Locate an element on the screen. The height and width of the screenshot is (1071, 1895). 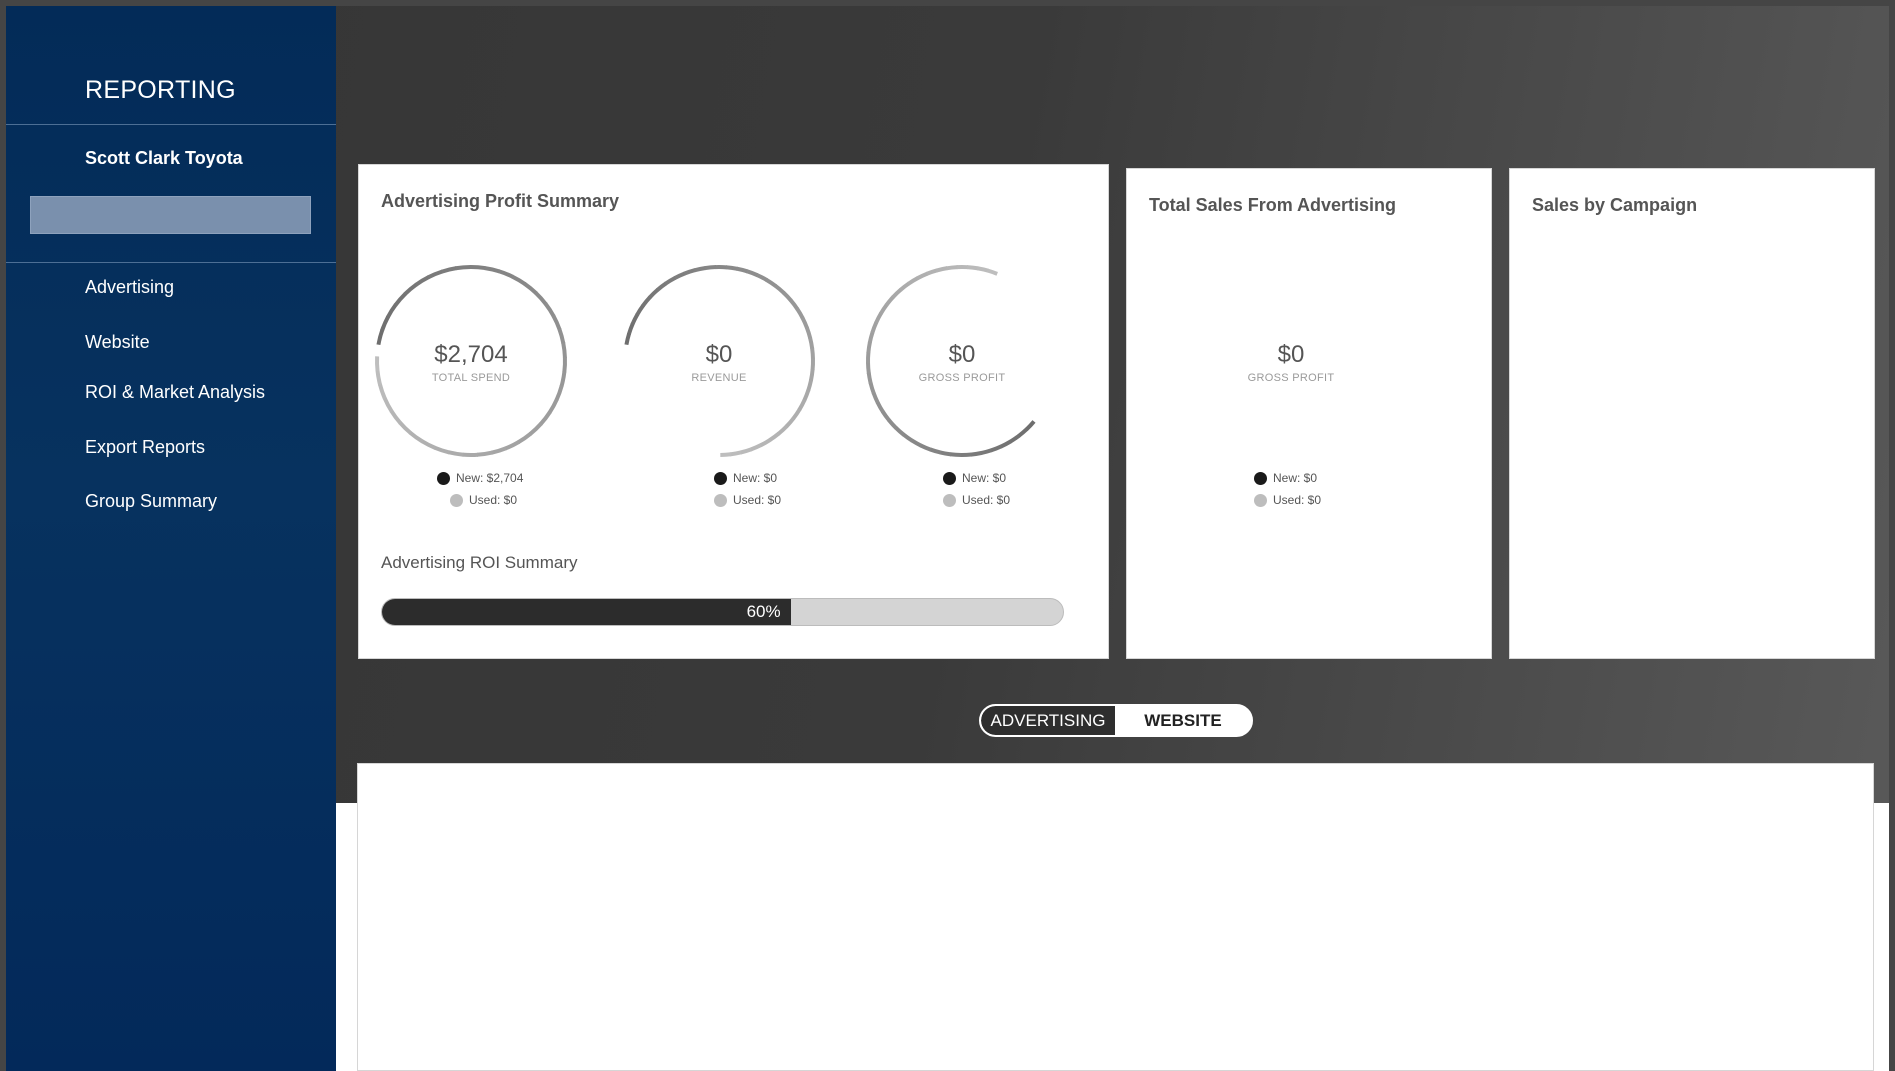
gauge-label: GROSS PROFIT is located at coordinates (1291, 378).